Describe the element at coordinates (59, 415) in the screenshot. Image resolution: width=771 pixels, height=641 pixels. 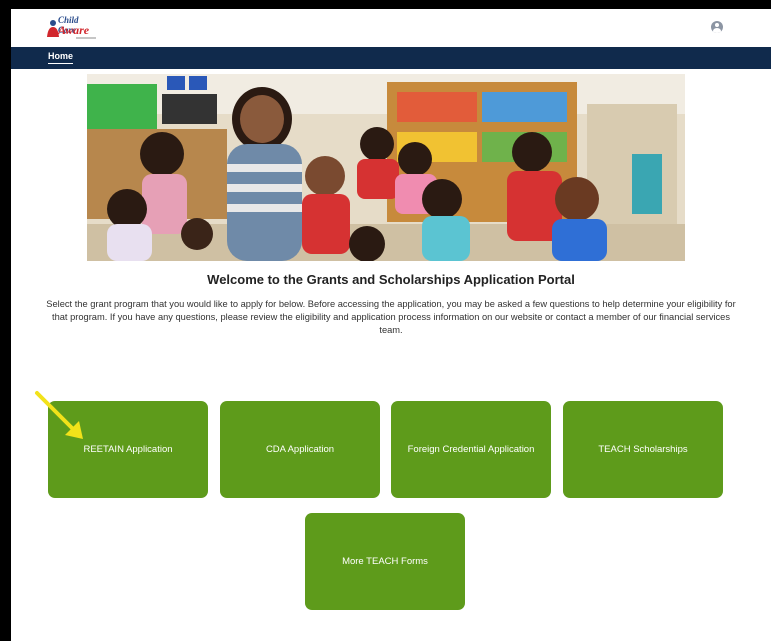
I see `yellow-arrow-annotation-icon` at that location.